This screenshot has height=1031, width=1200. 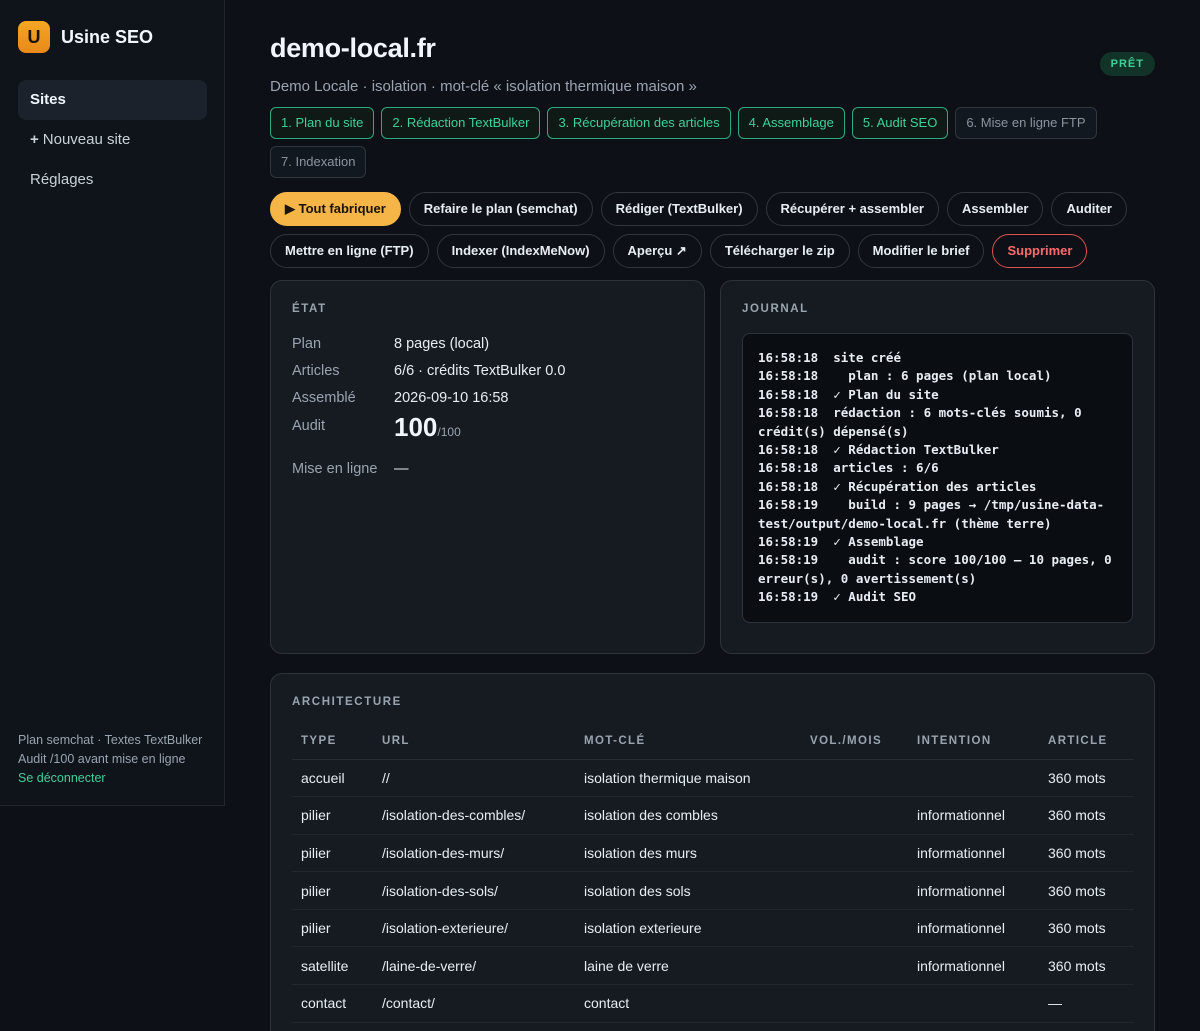 I want to click on table-cell-url: /isolation-des-murs/, so click(x=474, y=853).